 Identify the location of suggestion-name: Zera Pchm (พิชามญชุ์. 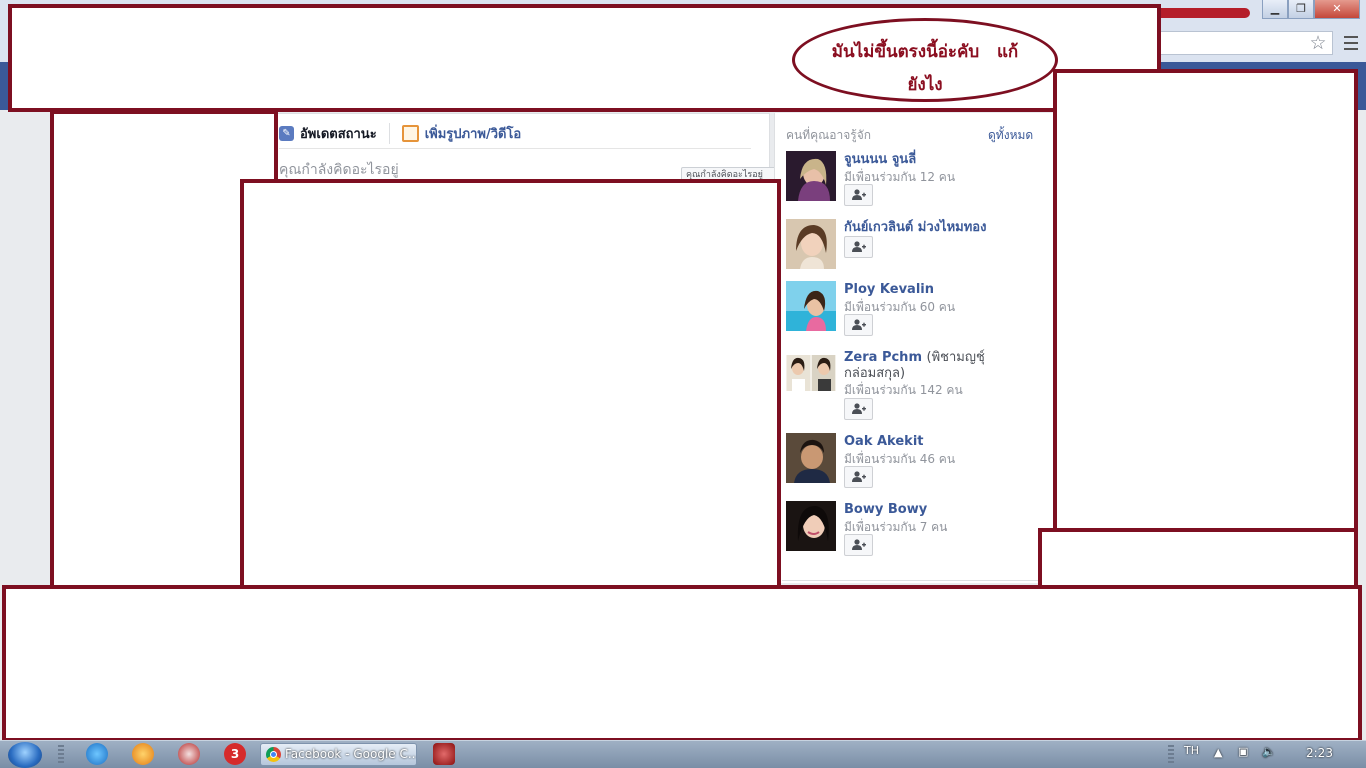
(914, 357).